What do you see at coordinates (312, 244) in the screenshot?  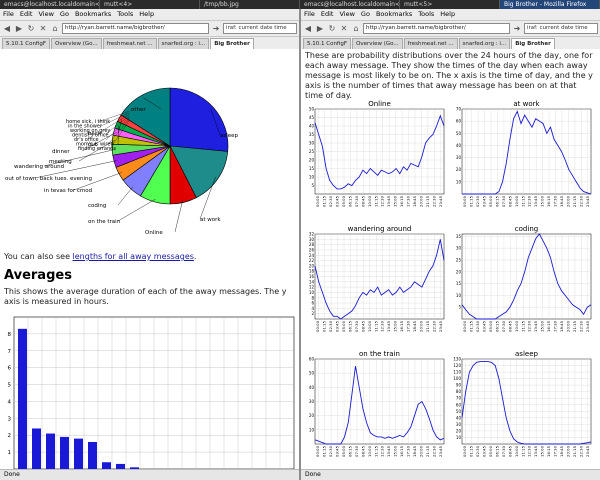 I see `chart-ytick-label: 28` at bounding box center [312, 244].